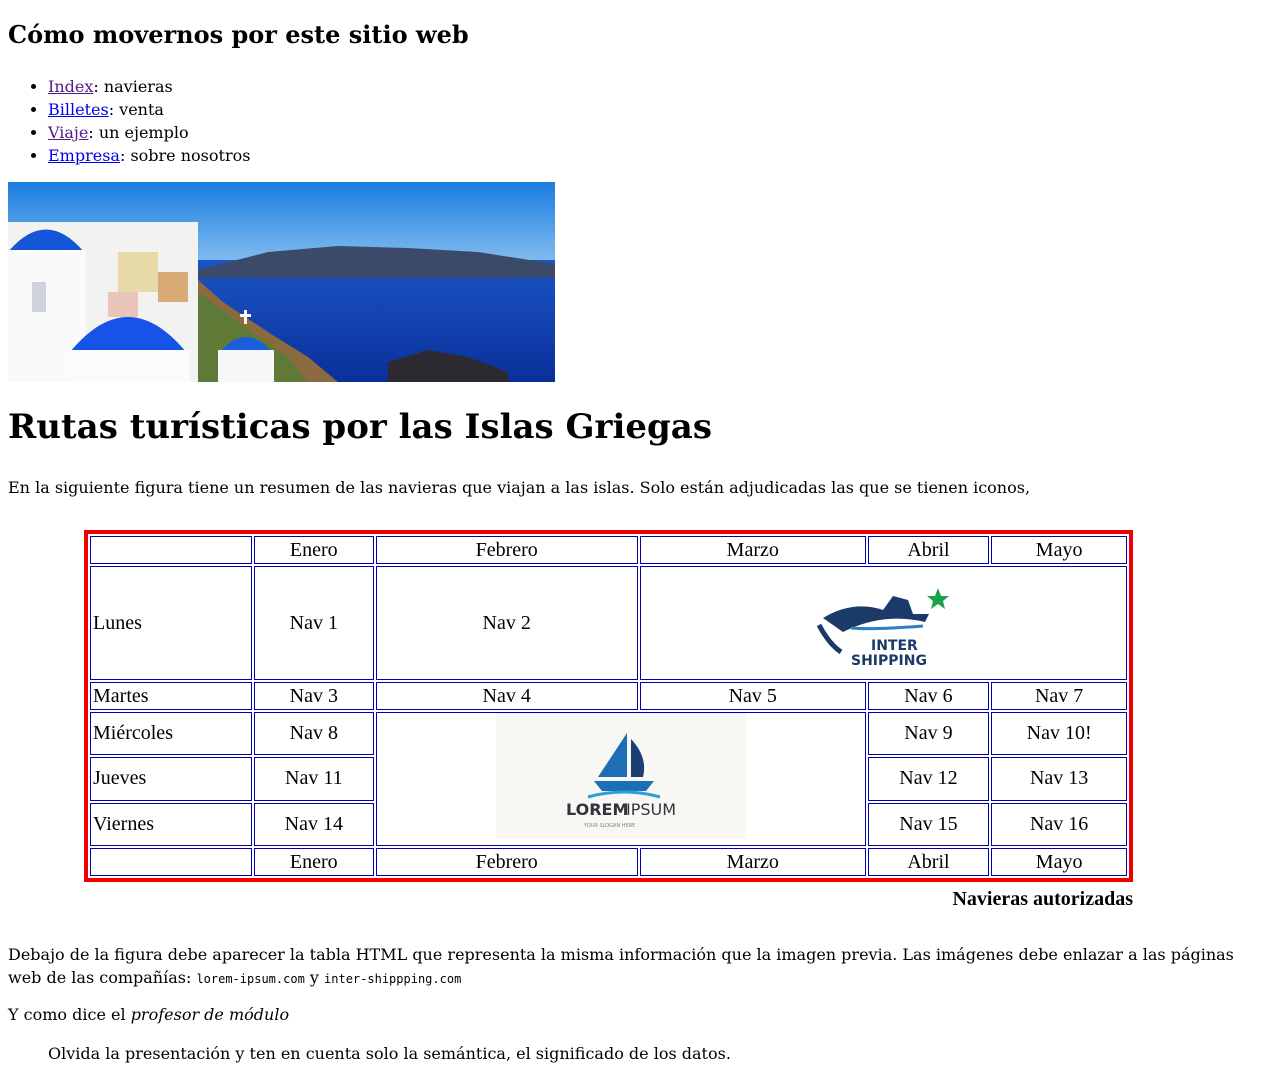 Image resolution: width=1280 pixels, height=1081 pixels. Describe the element at coordinates (393, 979) in the screenshot. I see `inter-shipping-domain: inter-shippping.com` at that location.